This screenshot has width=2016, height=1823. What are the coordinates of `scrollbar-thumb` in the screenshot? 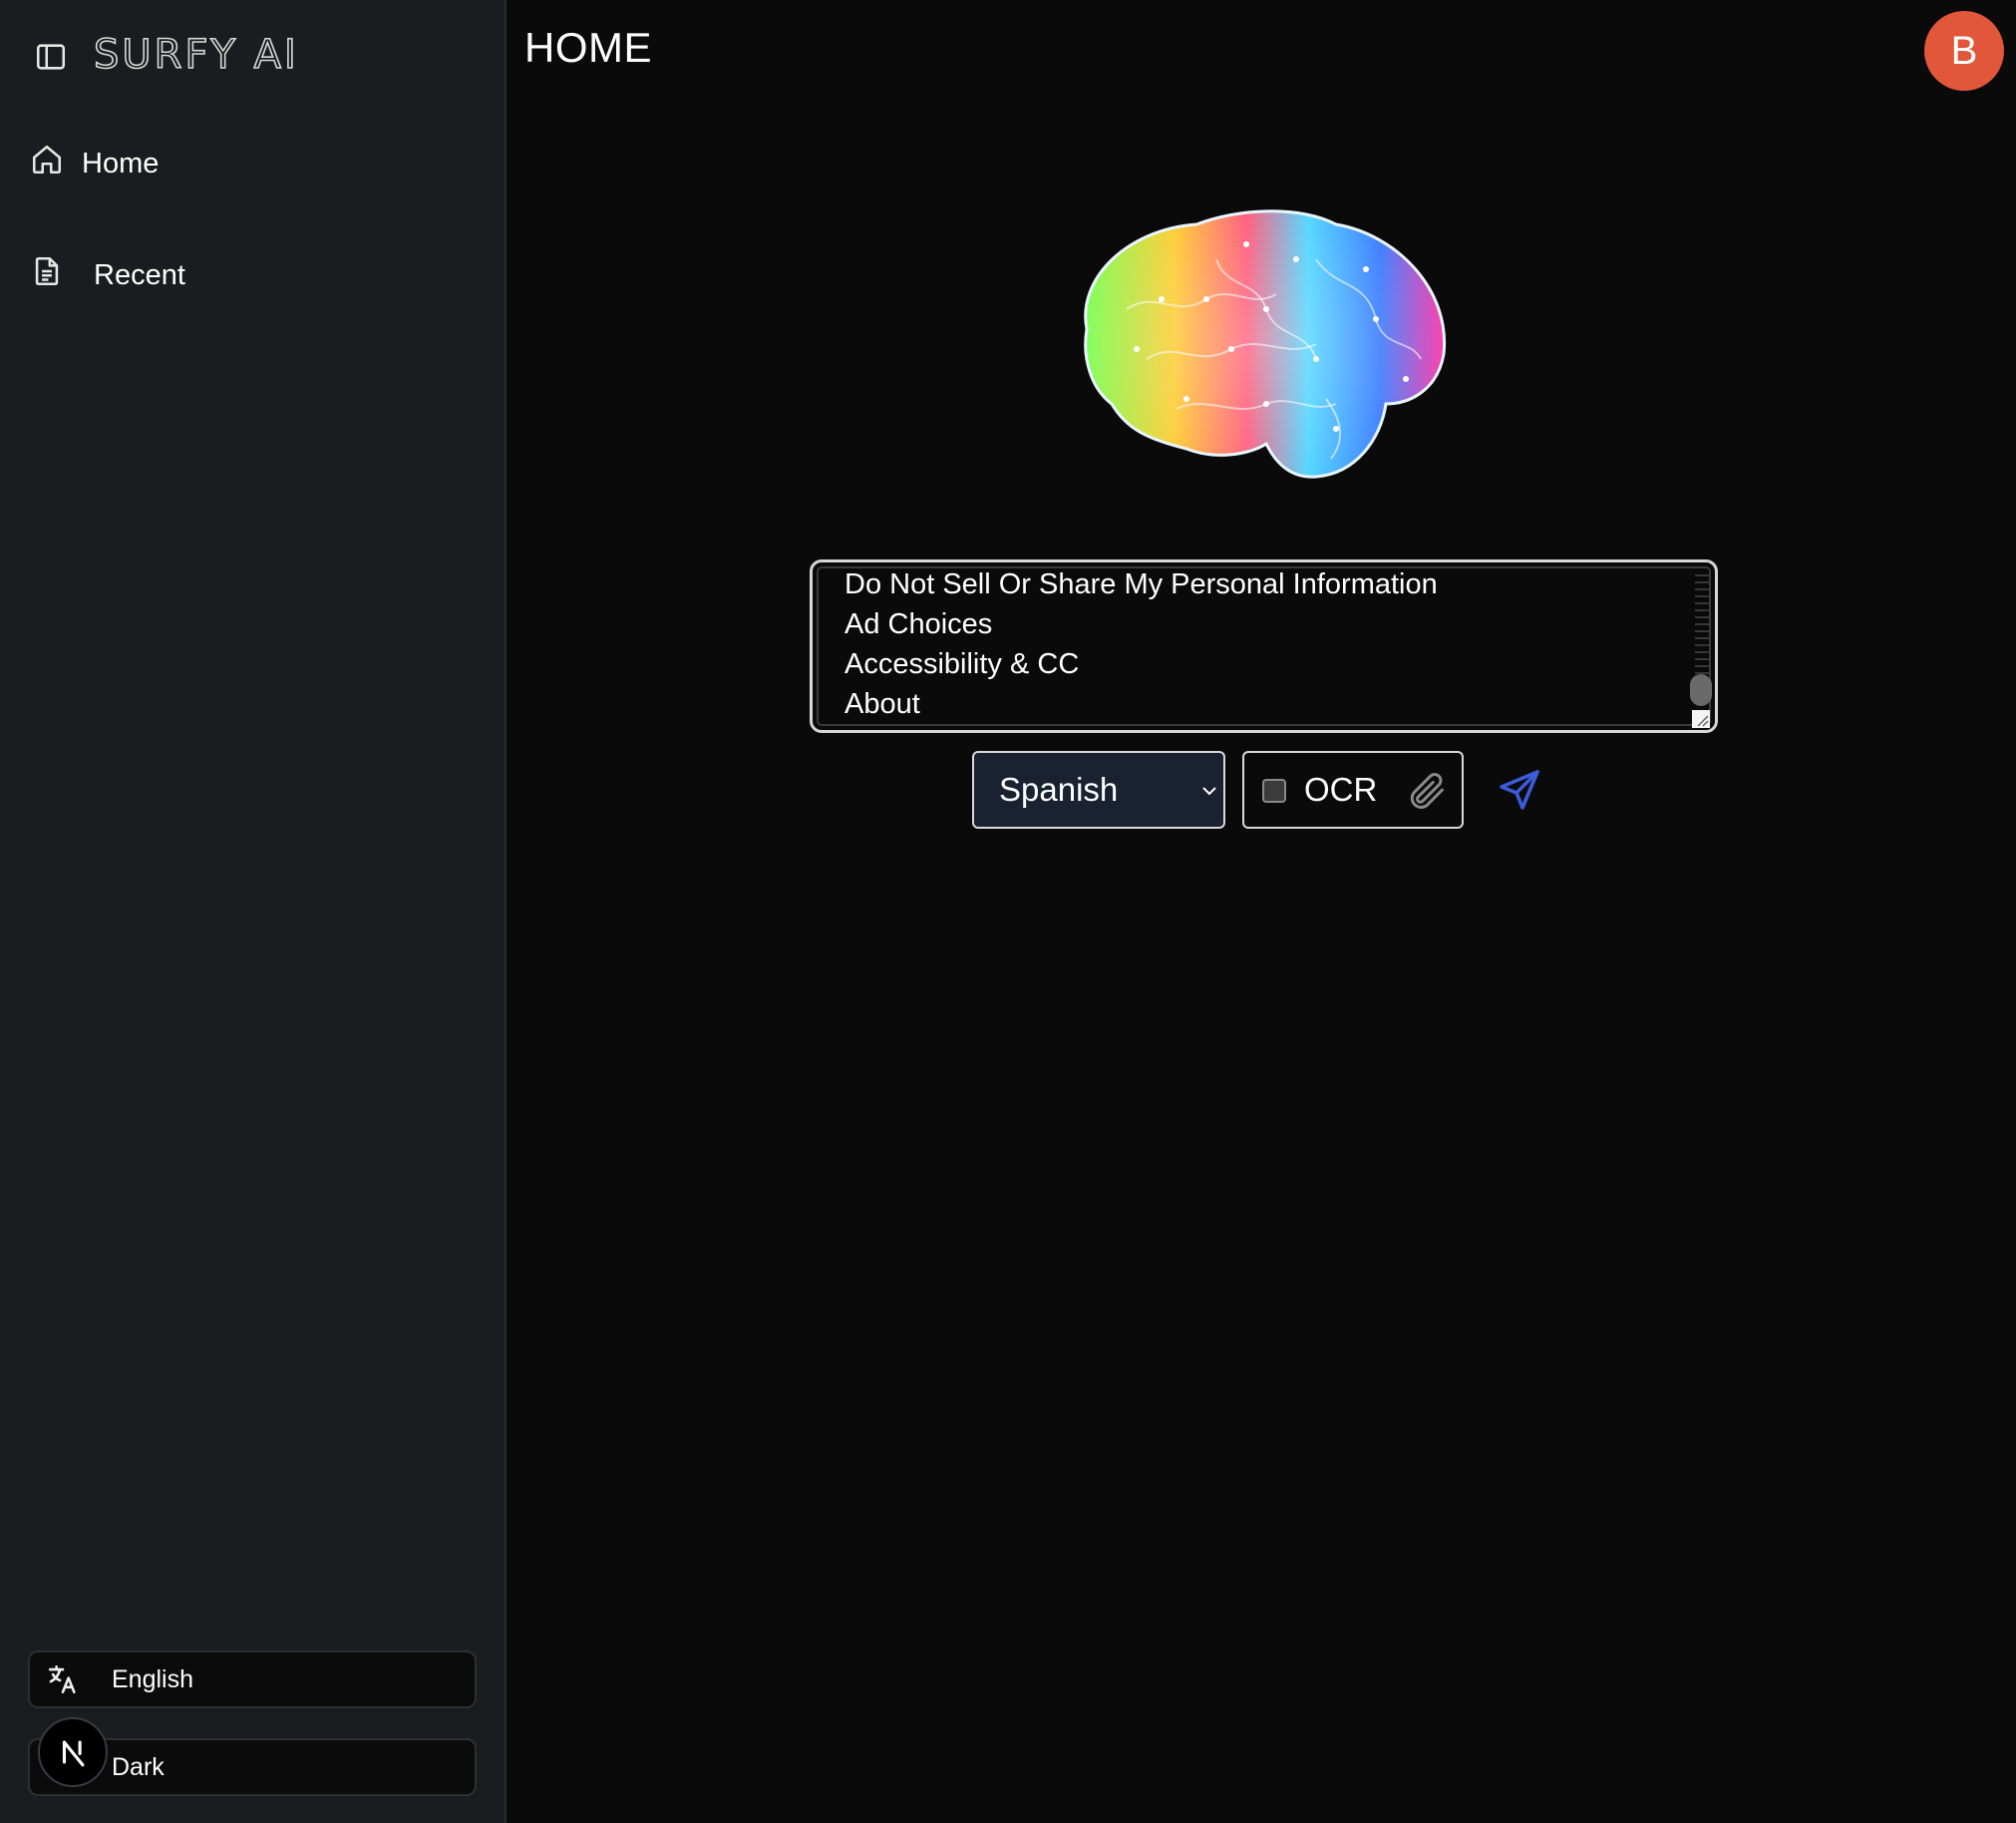 It's located at (1701, 690).